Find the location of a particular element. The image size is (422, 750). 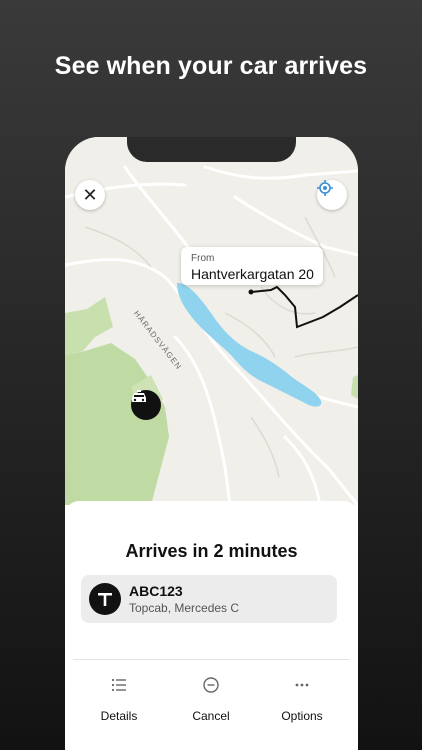

more-icon is located at coordinates (302, 685).